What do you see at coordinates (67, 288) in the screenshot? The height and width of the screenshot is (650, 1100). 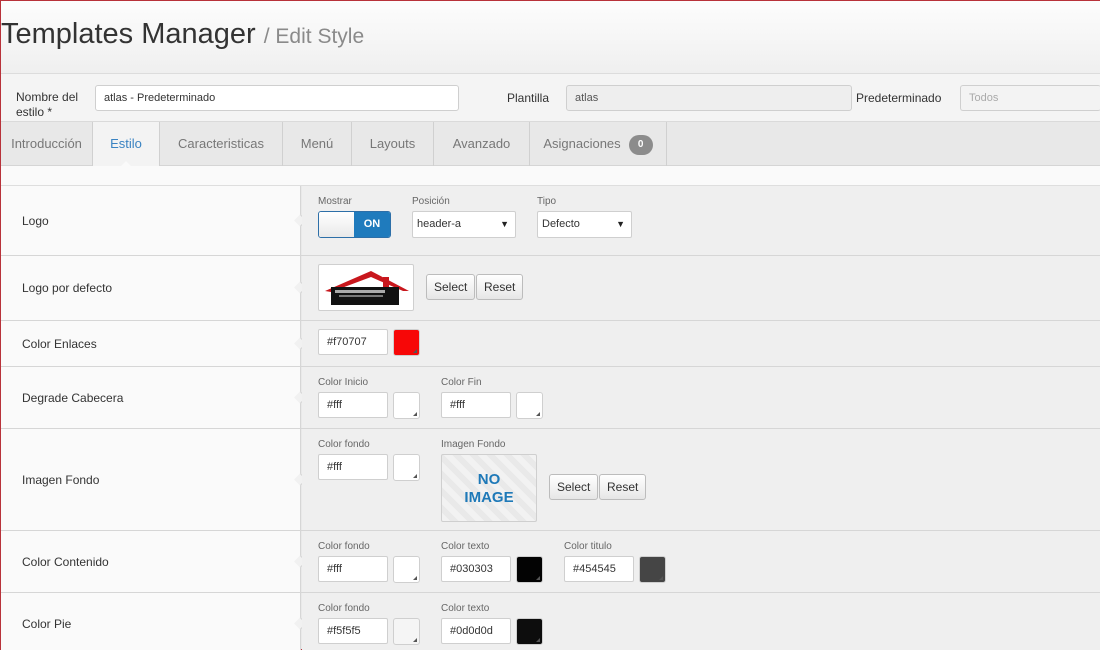 I see `row-default-logo-label-text: Logo por defecto` at bounding box center [67, 288].